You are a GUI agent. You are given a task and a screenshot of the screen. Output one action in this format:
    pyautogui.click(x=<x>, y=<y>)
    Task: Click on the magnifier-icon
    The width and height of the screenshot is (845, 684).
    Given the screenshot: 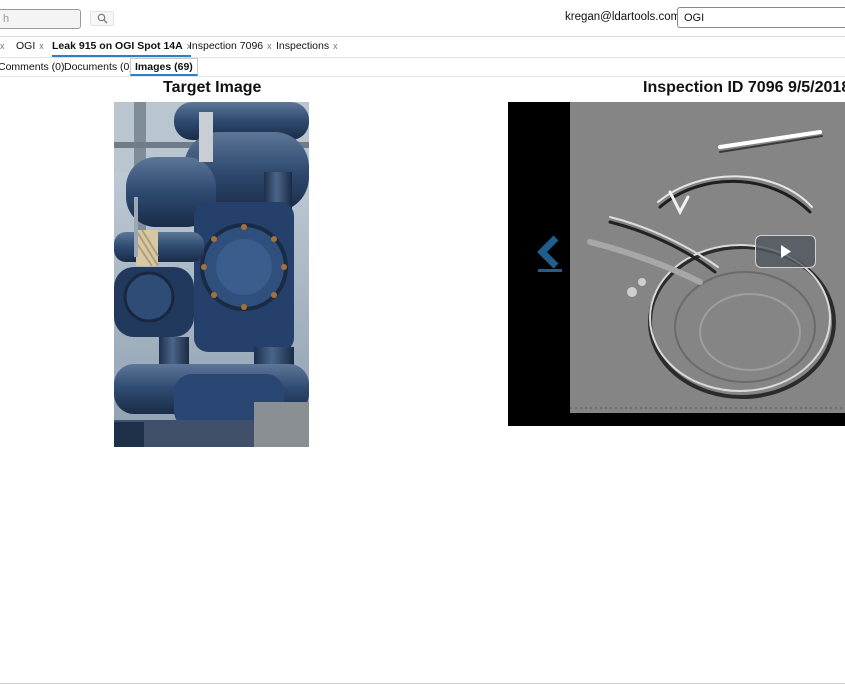 What is the action you would take?
    pyautogui.click(x=102, y=18)
    